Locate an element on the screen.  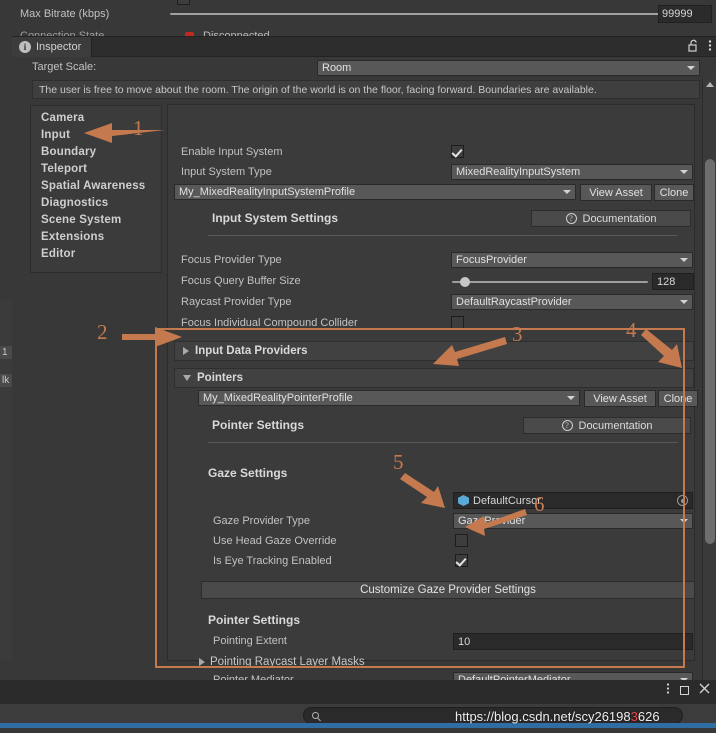
gaze-cursor-prefab-field: DefaultCursor is located at coordinates (573, 500).